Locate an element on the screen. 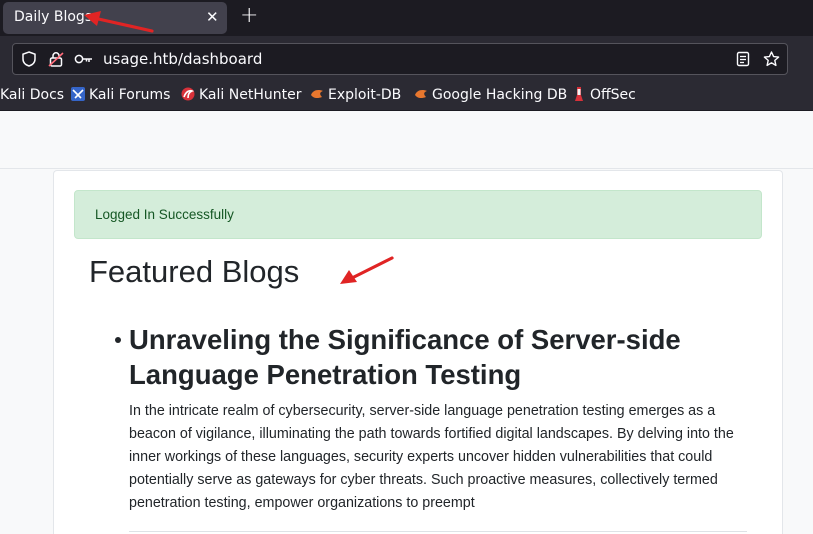 This screenshot has width=813, height=534. shield-icon is located at coordinates (29, 59).